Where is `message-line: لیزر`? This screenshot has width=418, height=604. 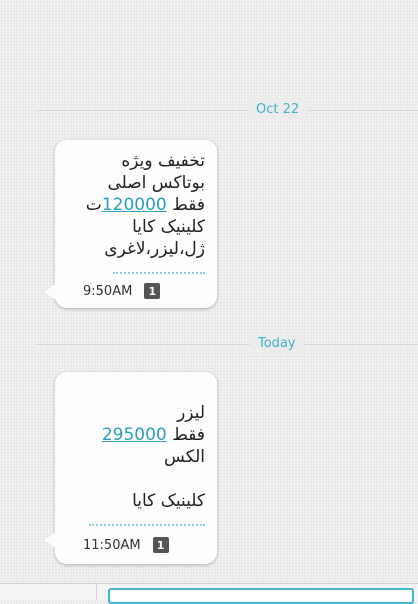 message-line: لیزر is located at coordinates (191, 413).